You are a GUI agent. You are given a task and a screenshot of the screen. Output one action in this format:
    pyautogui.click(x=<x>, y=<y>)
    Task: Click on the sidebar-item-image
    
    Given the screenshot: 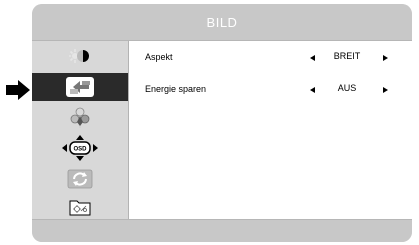 What is the action you would take?
    pyautogui.click(x=80, y=87)
    